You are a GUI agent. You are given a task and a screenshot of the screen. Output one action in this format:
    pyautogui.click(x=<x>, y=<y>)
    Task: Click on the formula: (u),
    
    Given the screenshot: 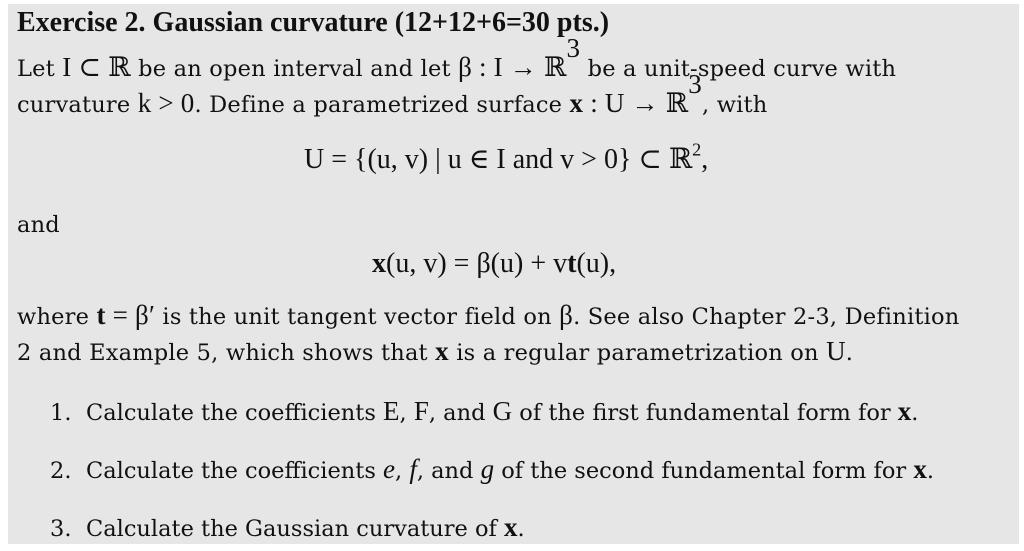 What is the action you would take?
    pyautogui.click(x=596, y=263)
    